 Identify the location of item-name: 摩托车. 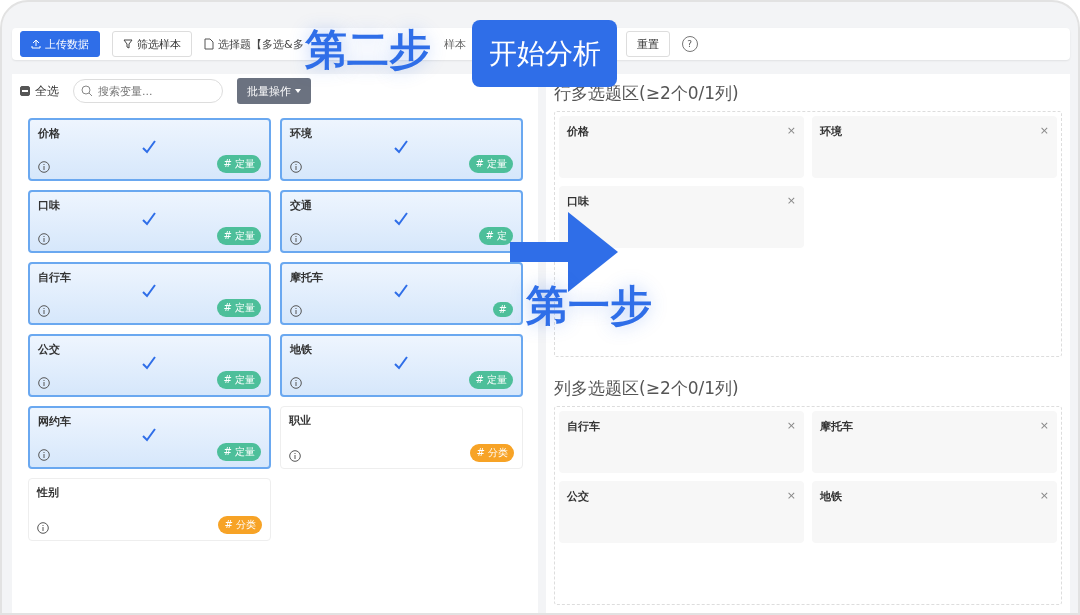
(836, 427).